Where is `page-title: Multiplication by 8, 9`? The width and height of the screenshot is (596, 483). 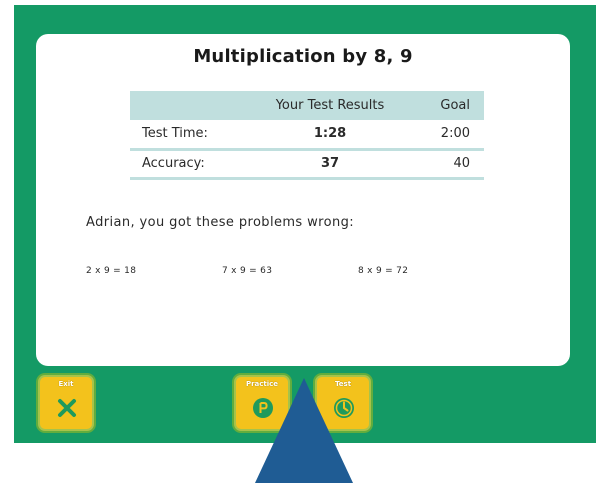 page-title: Multiplication by 8, 9 is located at coordinates (303, 56).